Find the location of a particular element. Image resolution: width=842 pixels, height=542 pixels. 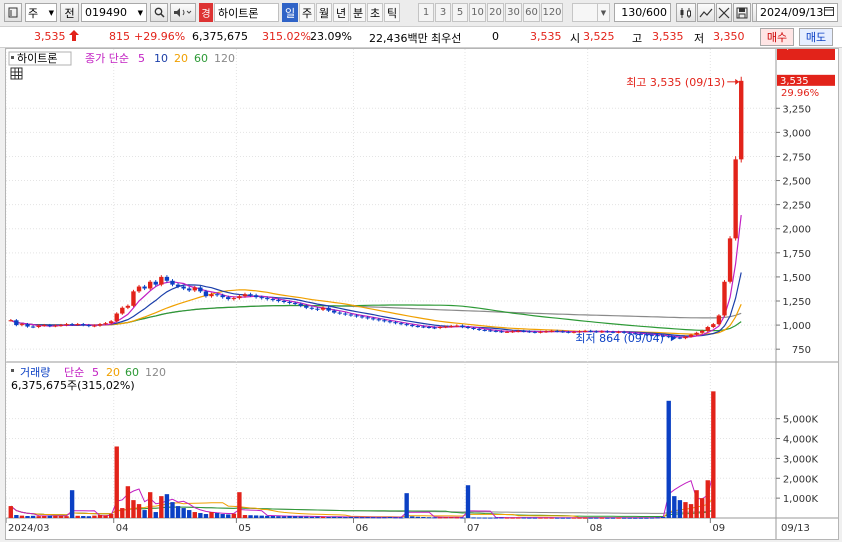

draw-tool-icon is located at coordinates (724, 12).